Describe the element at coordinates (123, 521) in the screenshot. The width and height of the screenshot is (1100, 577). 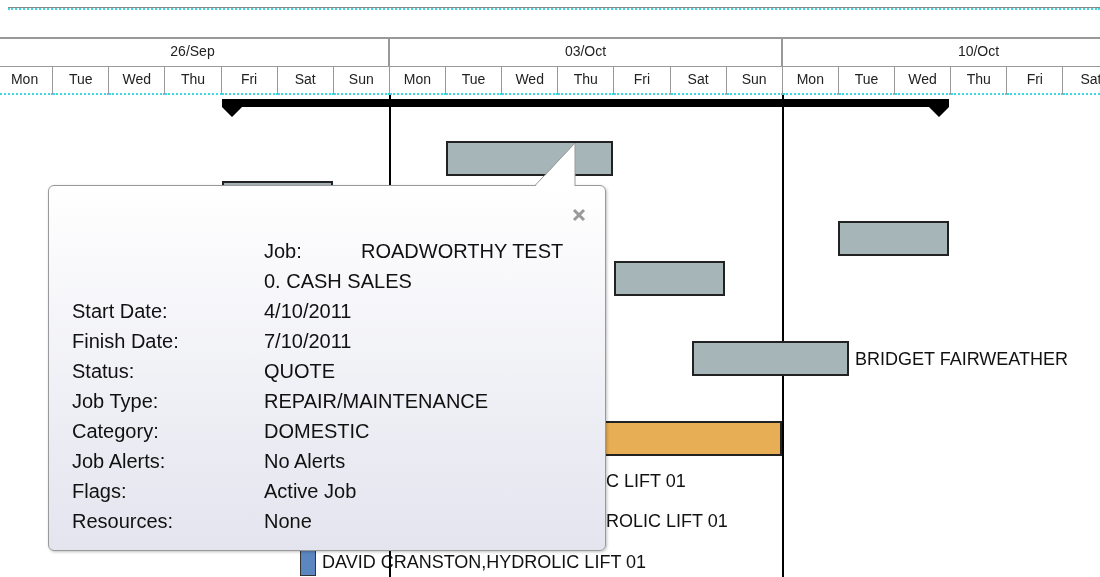
I see `field-label: Resources:` at that location.